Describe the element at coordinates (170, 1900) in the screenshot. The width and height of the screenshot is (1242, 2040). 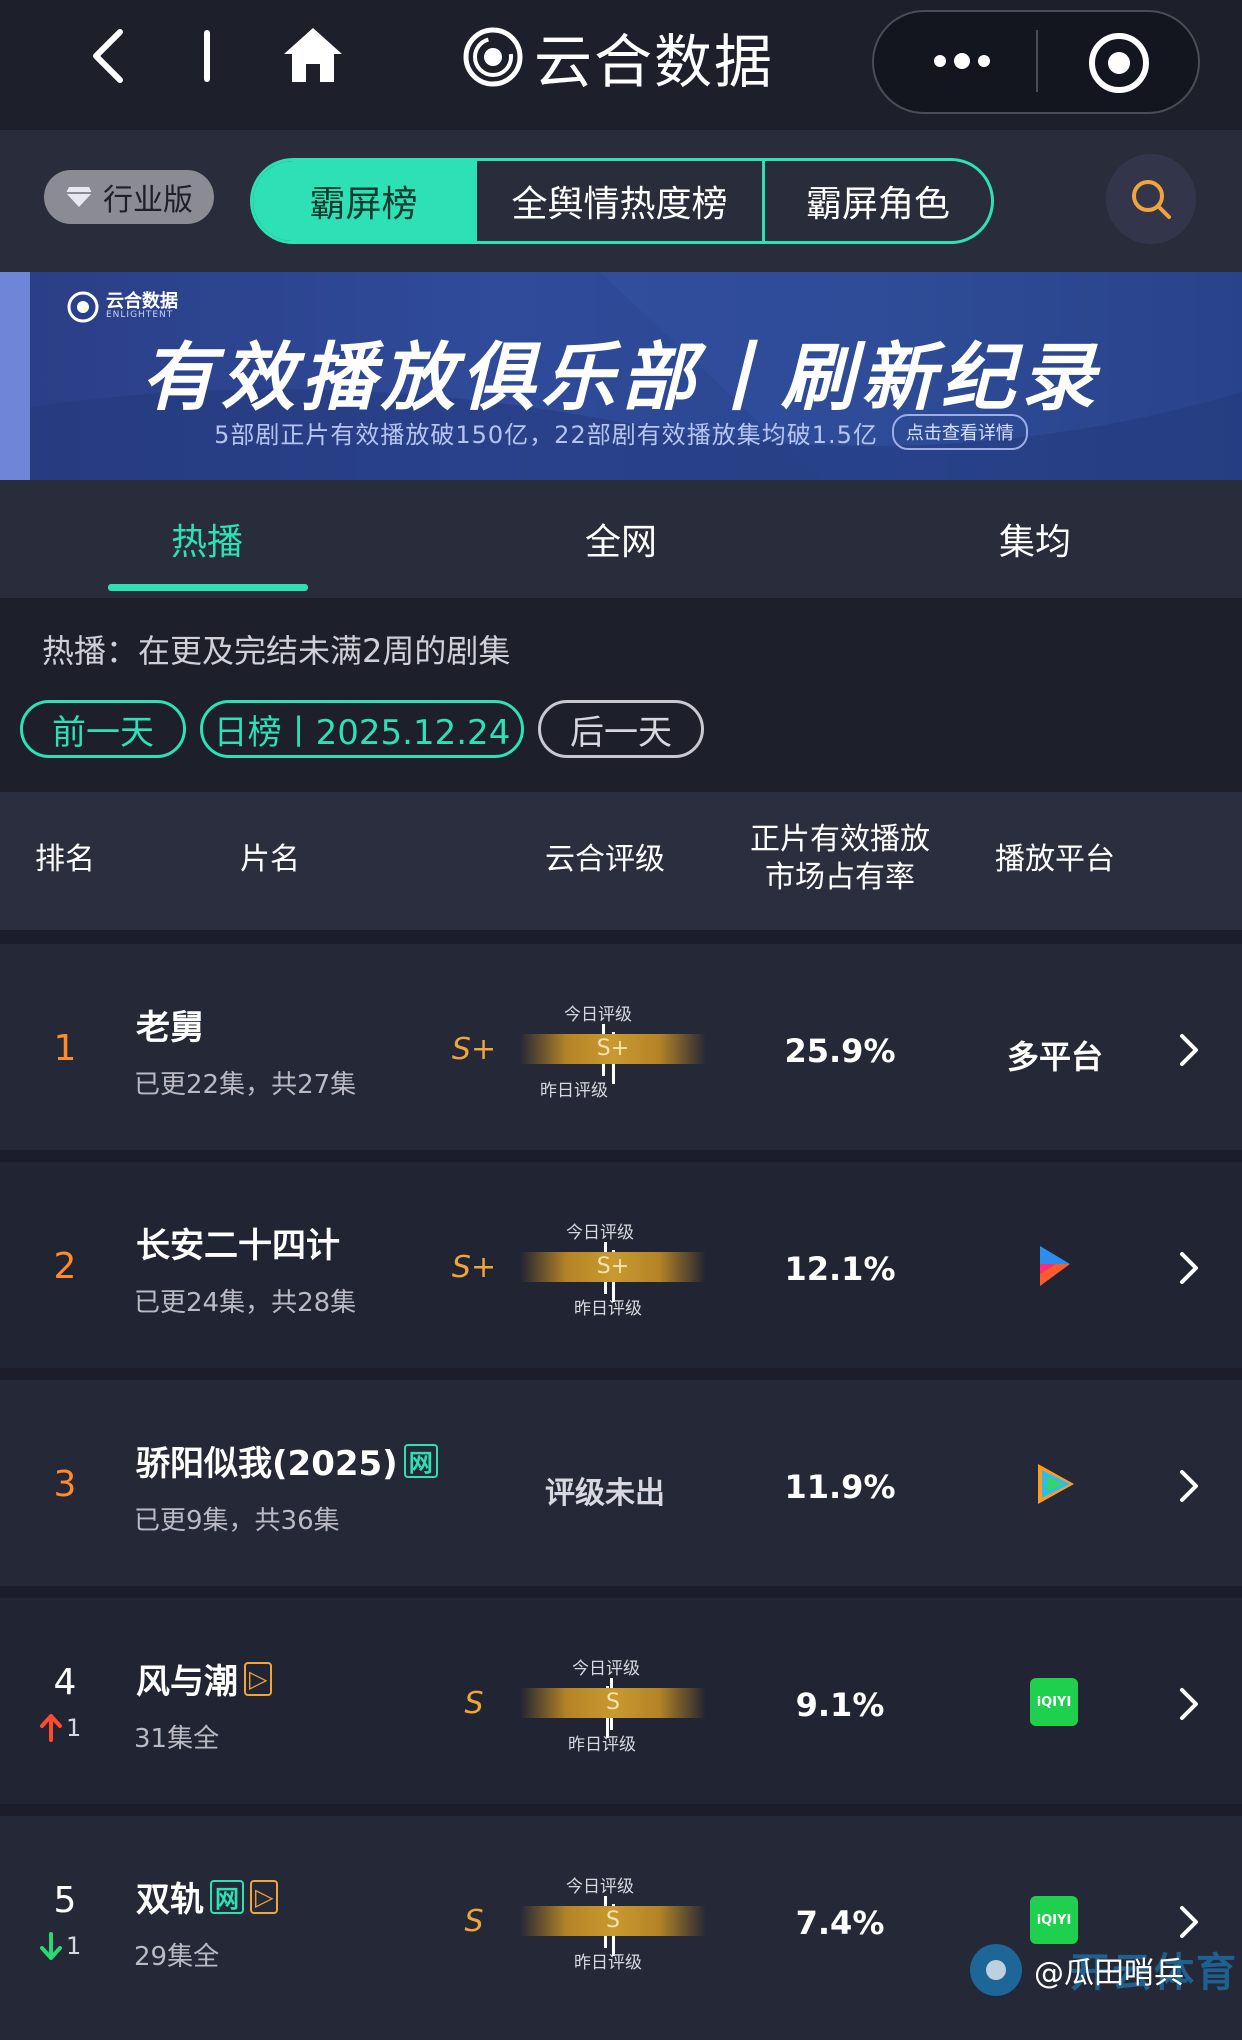
I see `drama-title-text: 双轨` at that location.